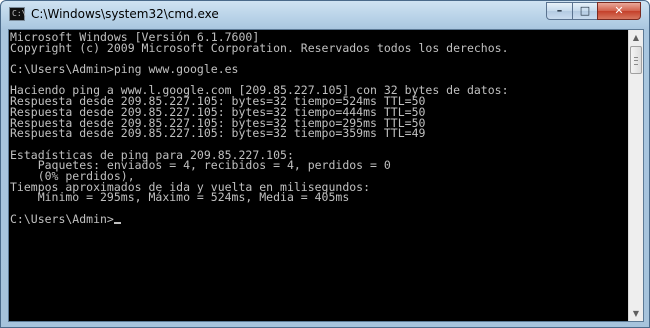 This screenshot has height=328, width=650. I want to click on maximize-button: □, so click(585, 11).